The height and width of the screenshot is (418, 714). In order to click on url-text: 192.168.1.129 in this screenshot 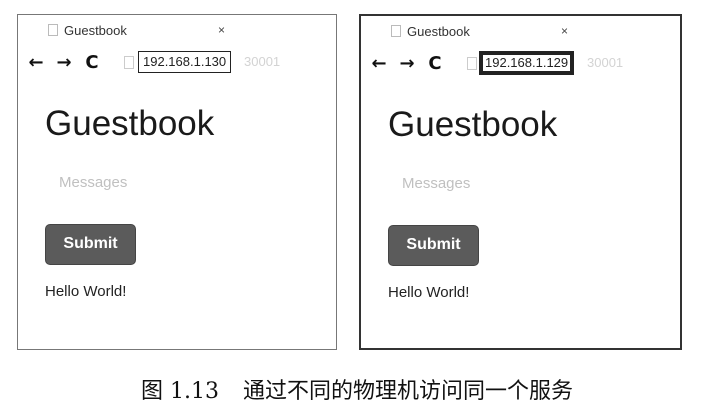, I will do `click(527, 63)`.